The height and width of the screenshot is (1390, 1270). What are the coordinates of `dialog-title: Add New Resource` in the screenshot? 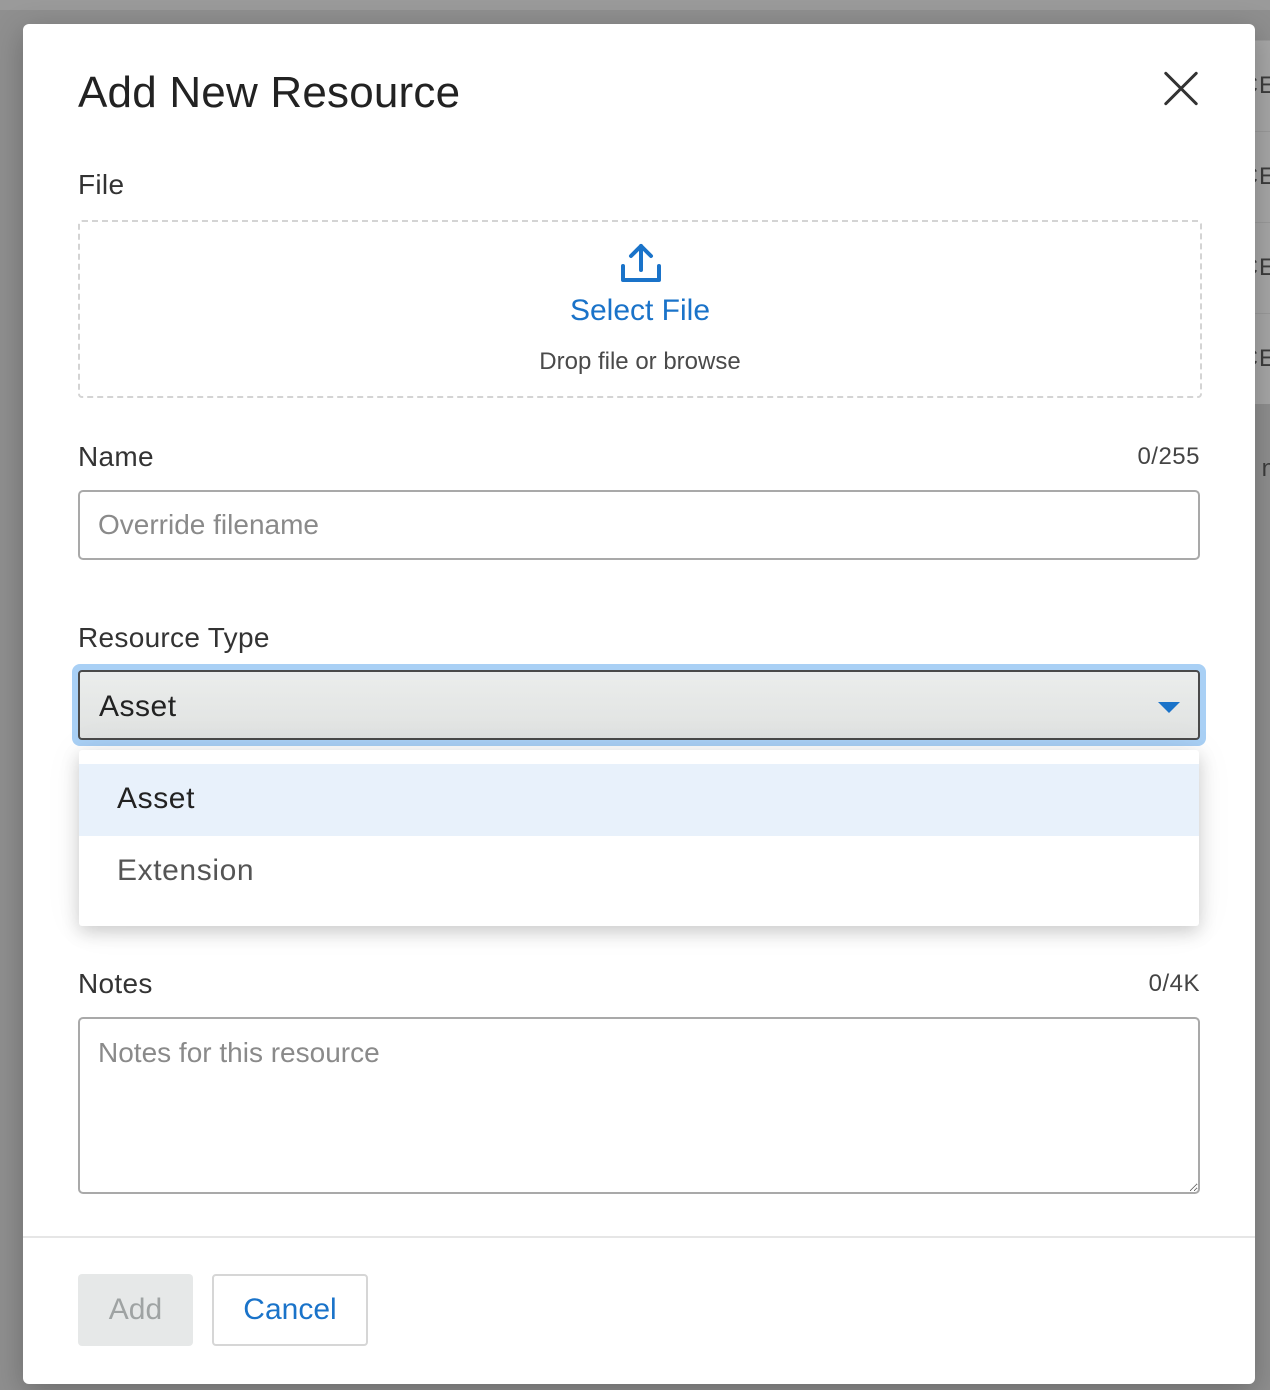 It's located at (269, 92).